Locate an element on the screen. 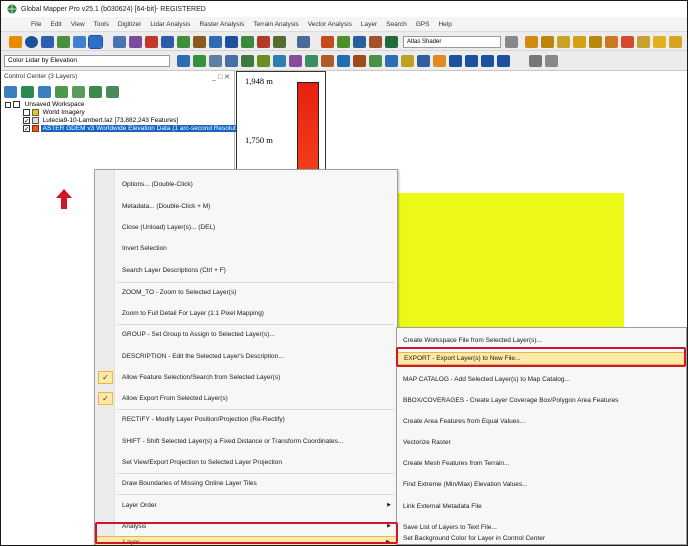 The image size is (688, 546). export-icon is located at coordinates (63, 42).